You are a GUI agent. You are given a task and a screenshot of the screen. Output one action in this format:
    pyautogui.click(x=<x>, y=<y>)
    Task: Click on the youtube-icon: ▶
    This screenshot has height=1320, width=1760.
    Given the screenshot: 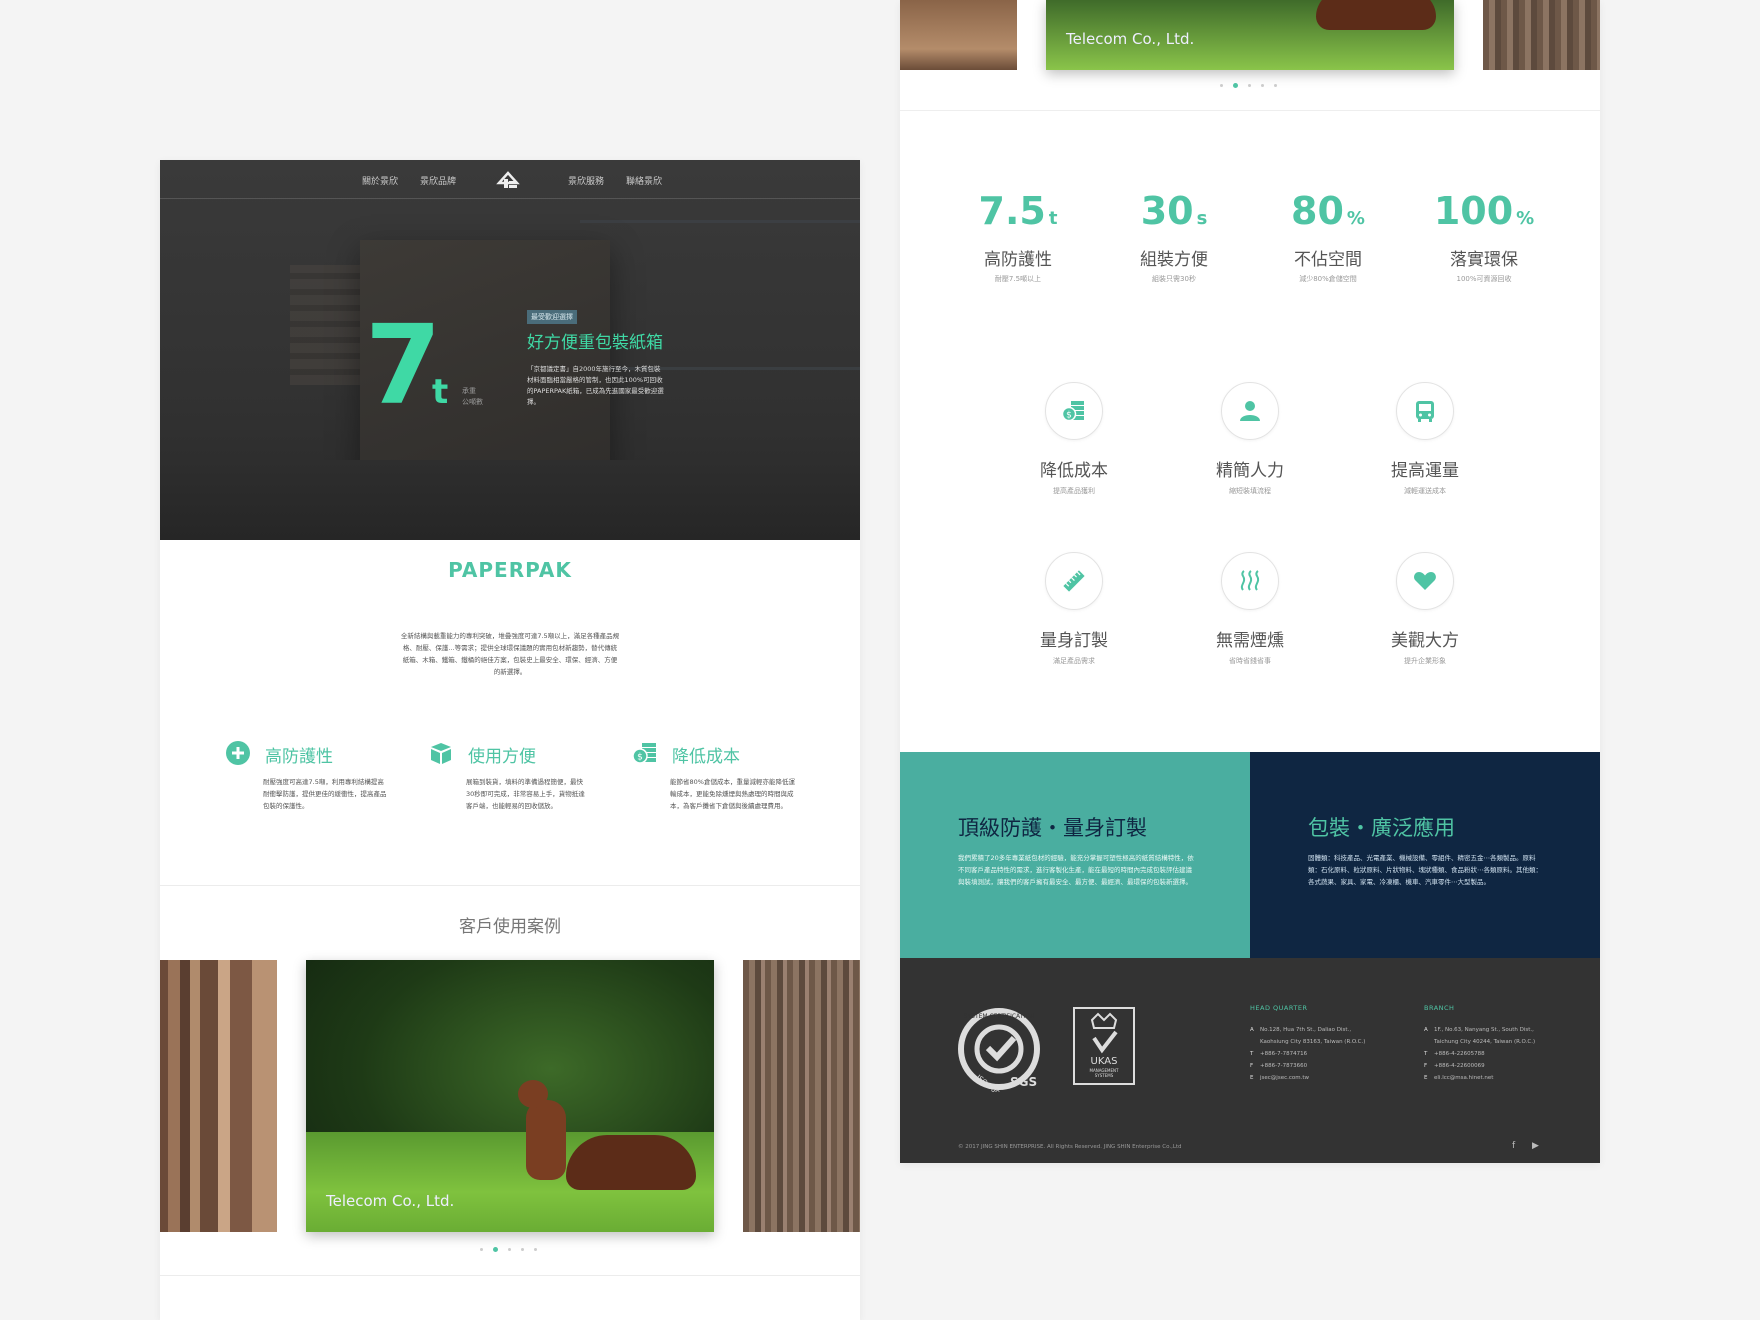 What is the action you would take?
    pyautogui.click(x=1535, y=1146)
    